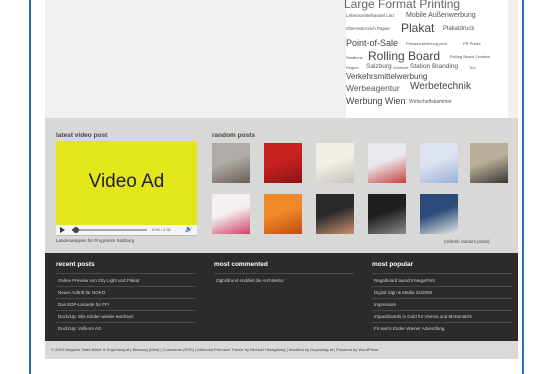  I want to click on tag-link: Oberösterreich Papier, so click(368, 29).